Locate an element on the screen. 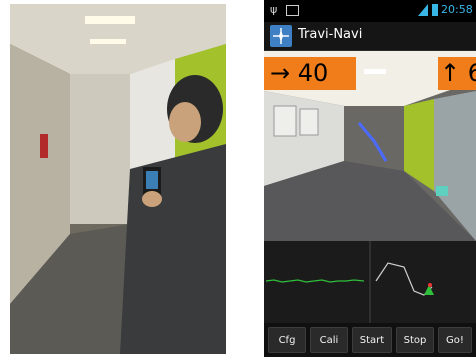 The width and height of the screenshot is (476, 357). control-buttons: Cfg Cali Start Stop Go! is located at coordinates (370, 340).